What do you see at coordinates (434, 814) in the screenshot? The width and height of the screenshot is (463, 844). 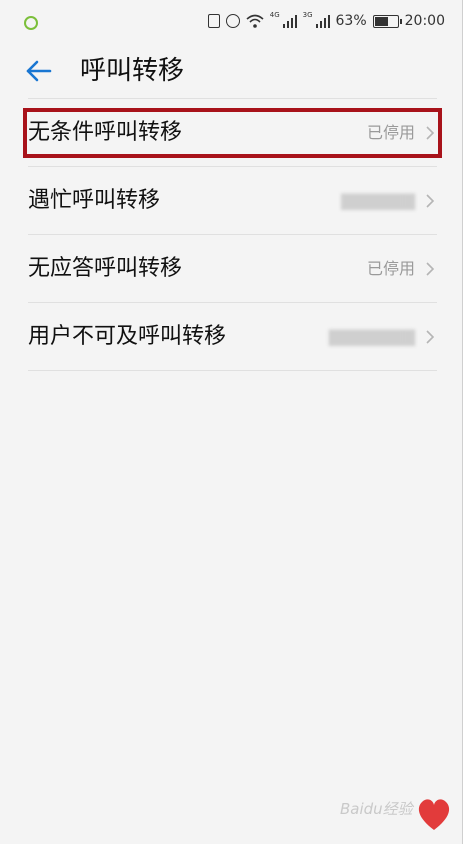 I see `heart-icon` at bounding box center [434, 814].